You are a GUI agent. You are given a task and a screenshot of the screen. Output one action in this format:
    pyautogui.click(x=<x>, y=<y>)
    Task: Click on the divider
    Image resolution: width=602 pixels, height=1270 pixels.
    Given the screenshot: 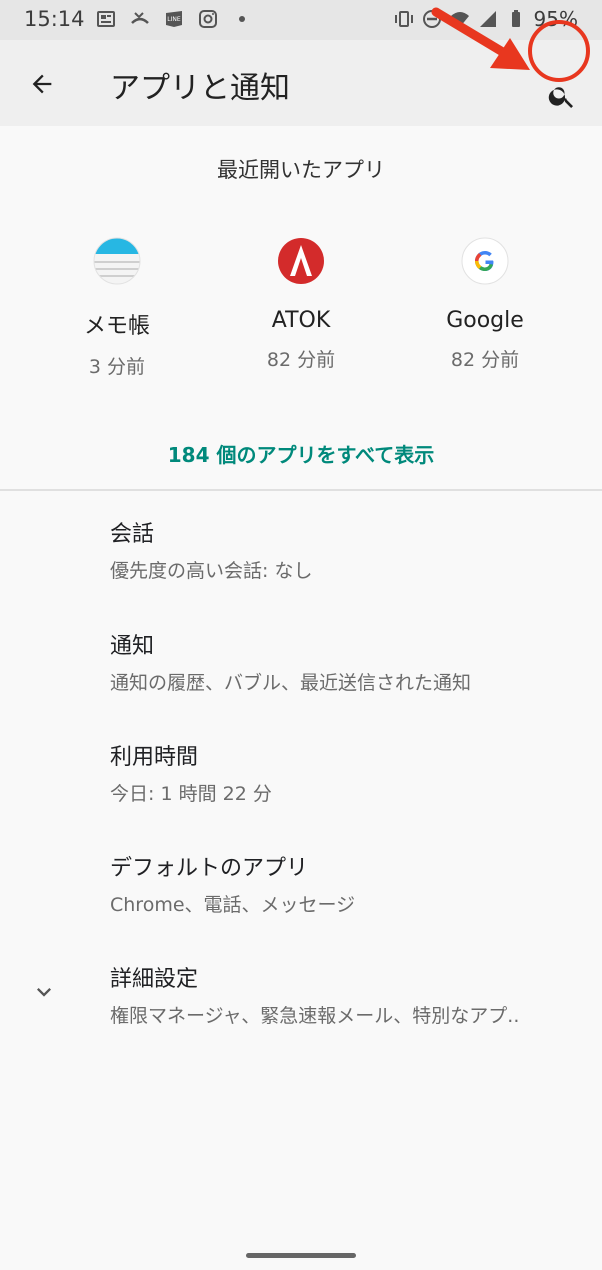 What is the action you would take?
    pyautogui.click(x=301, y=490)
    